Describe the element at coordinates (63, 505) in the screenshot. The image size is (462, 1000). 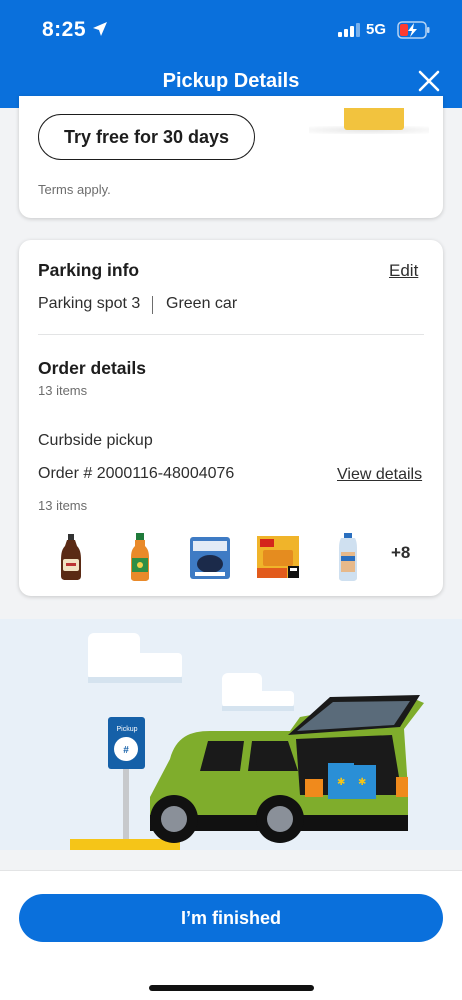
I see `order-item-count-secondary: 13 items` at that location.